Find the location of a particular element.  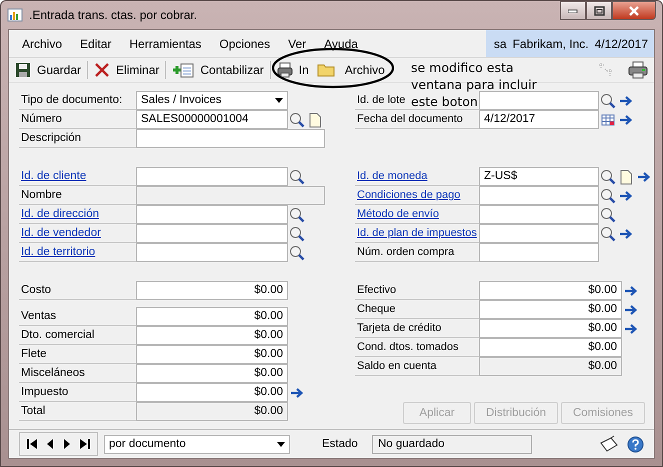

previous-record-icon is located at coordinates (50, 444).